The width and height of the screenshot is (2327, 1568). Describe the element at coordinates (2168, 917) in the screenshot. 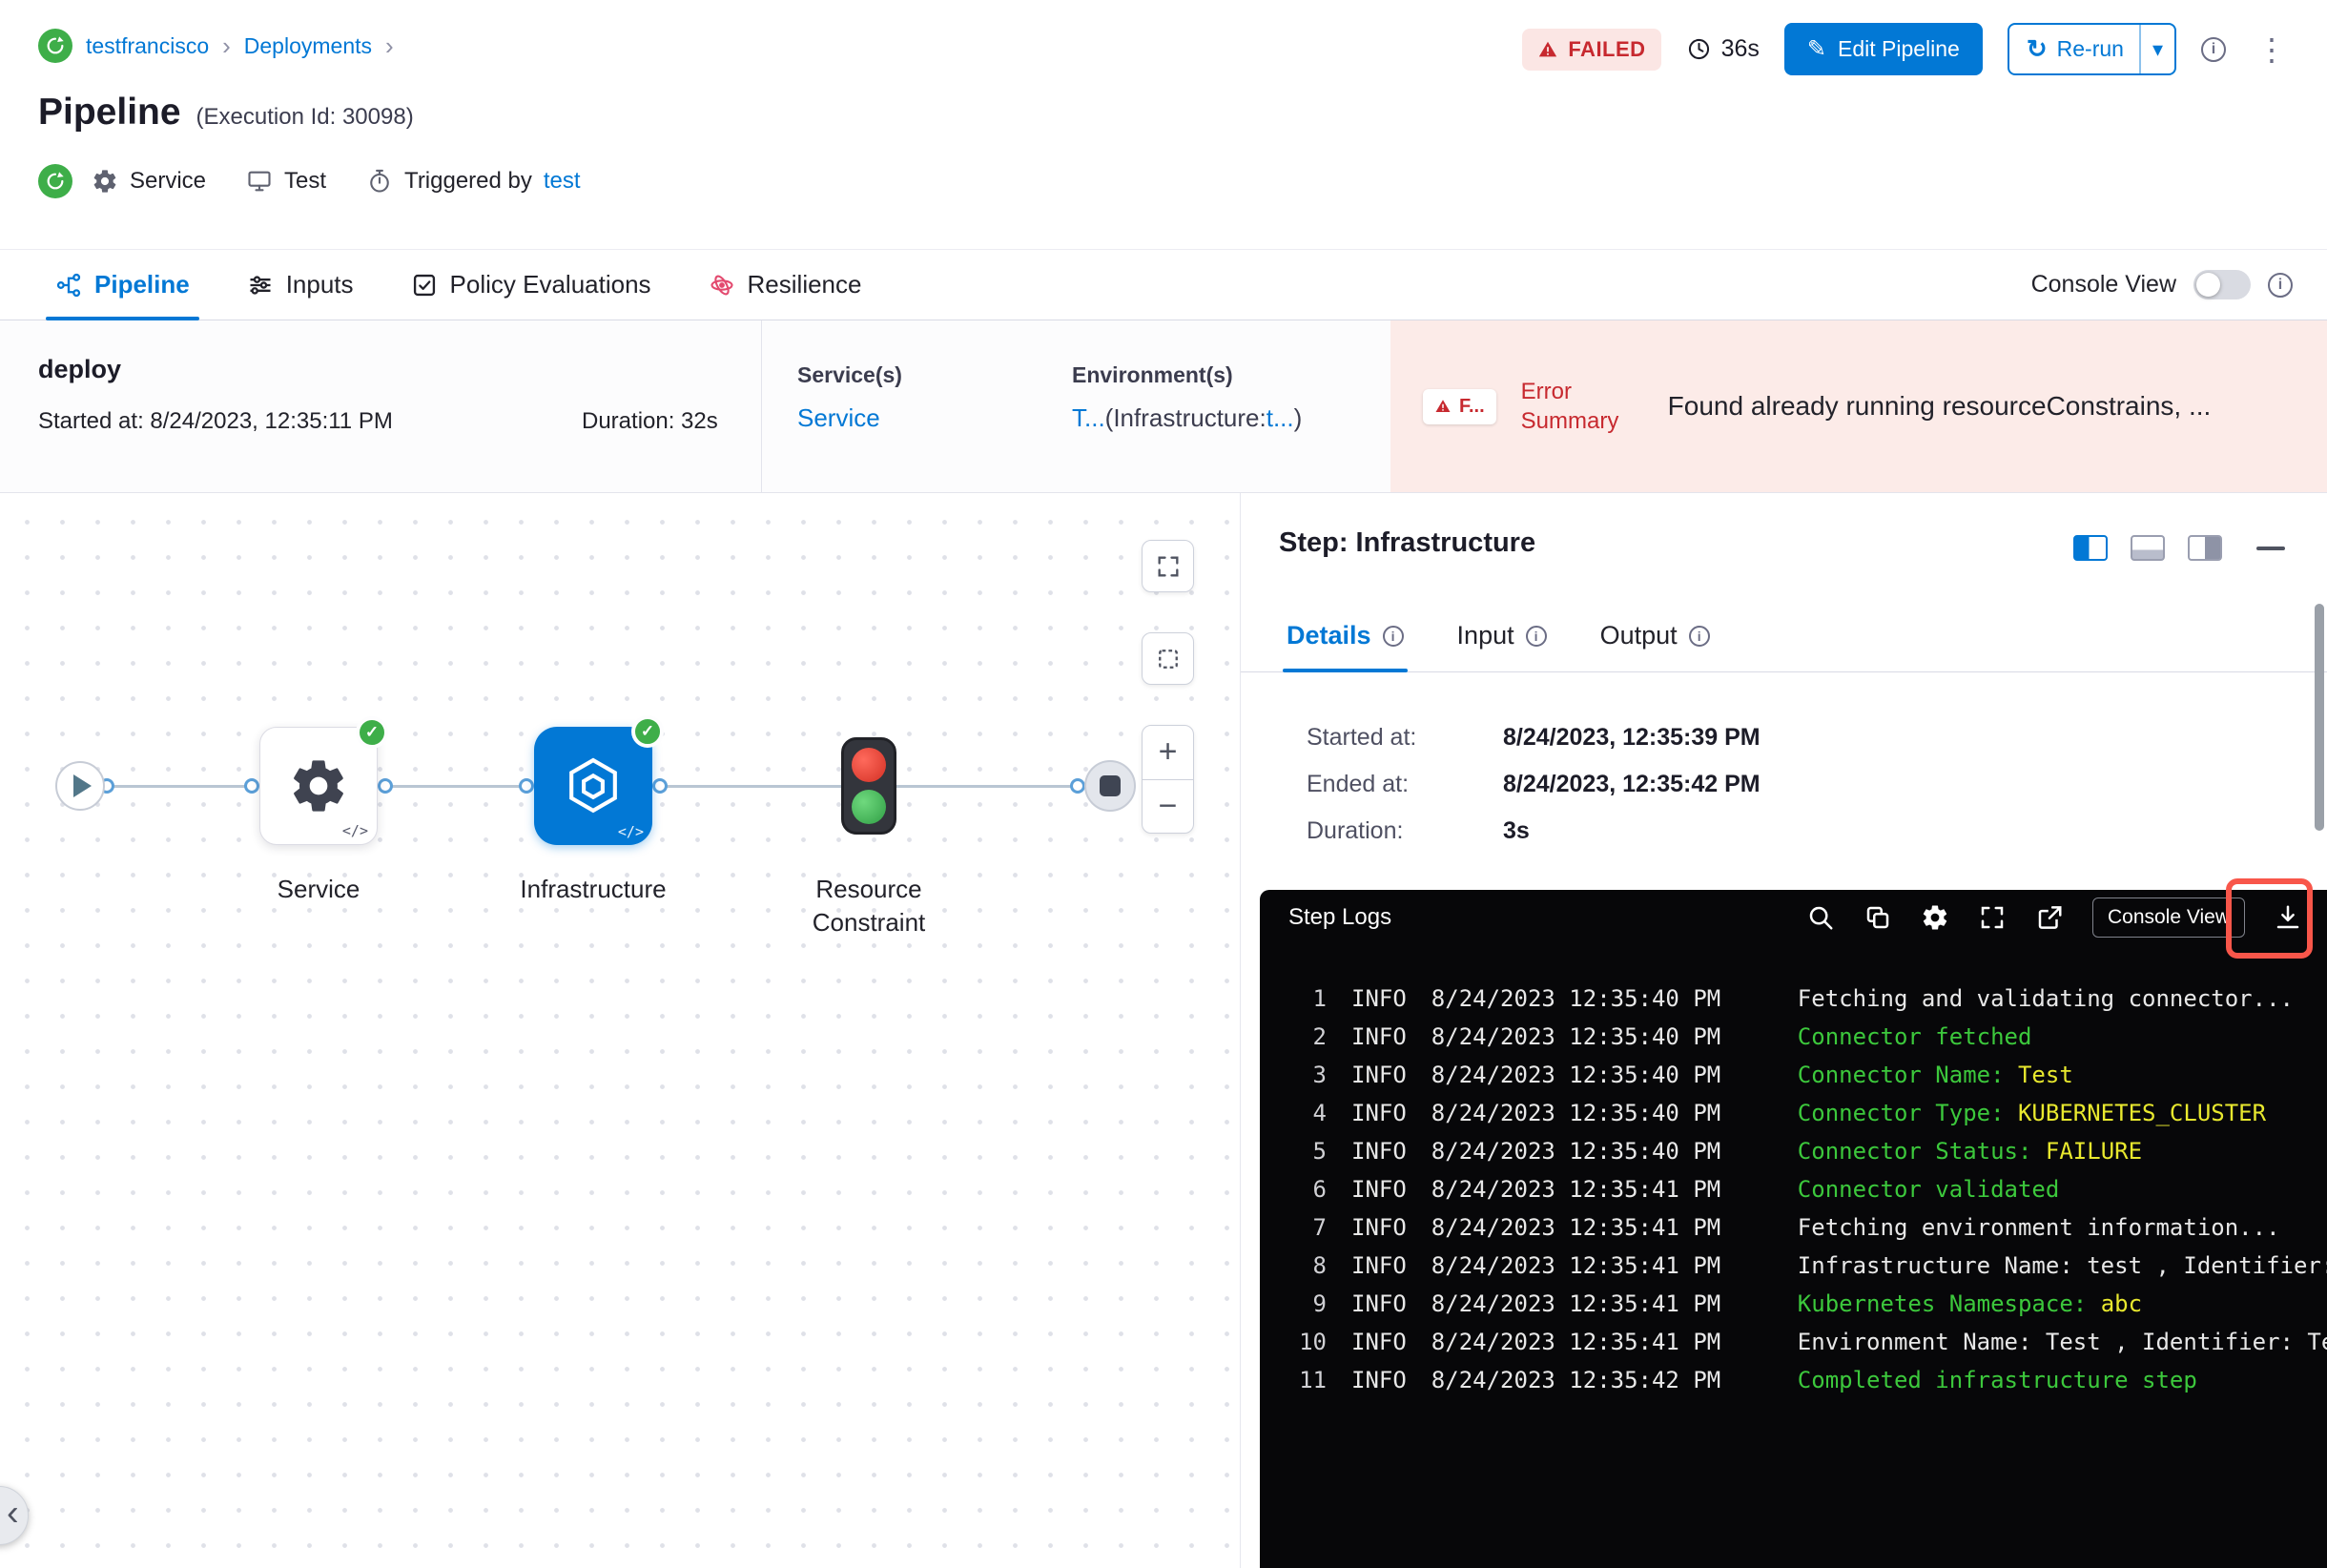

I see `logs-console-view-button: Console View` at that location.